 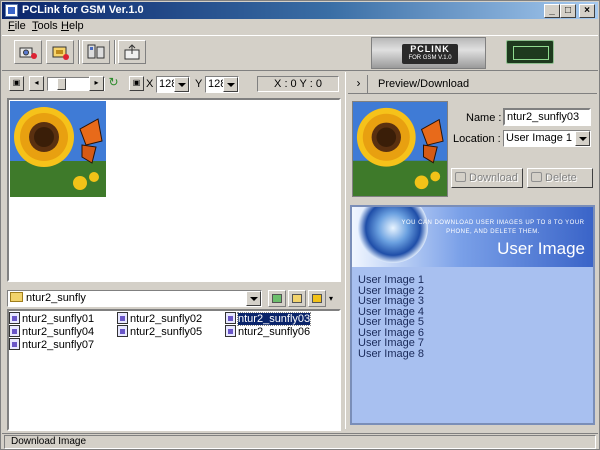 What do you see at coordinates (136, 83) in the screenshot?
I see `crop-icon: ▣` at bounding box center [136, 83].